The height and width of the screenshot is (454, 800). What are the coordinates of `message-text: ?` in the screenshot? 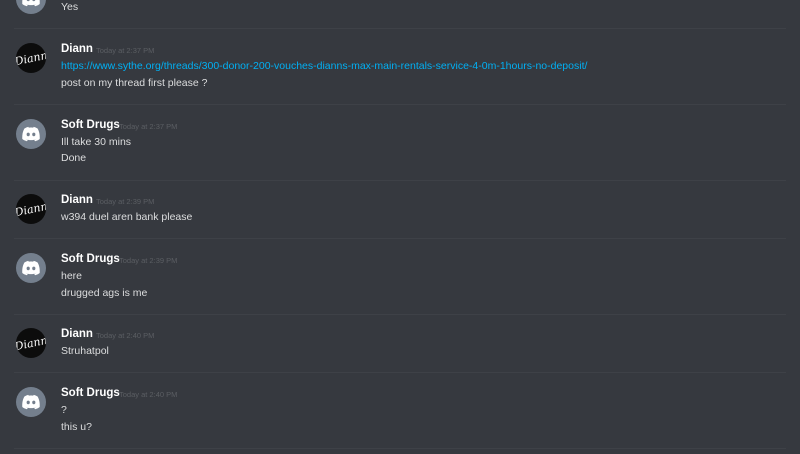 It's located at (64, 410).